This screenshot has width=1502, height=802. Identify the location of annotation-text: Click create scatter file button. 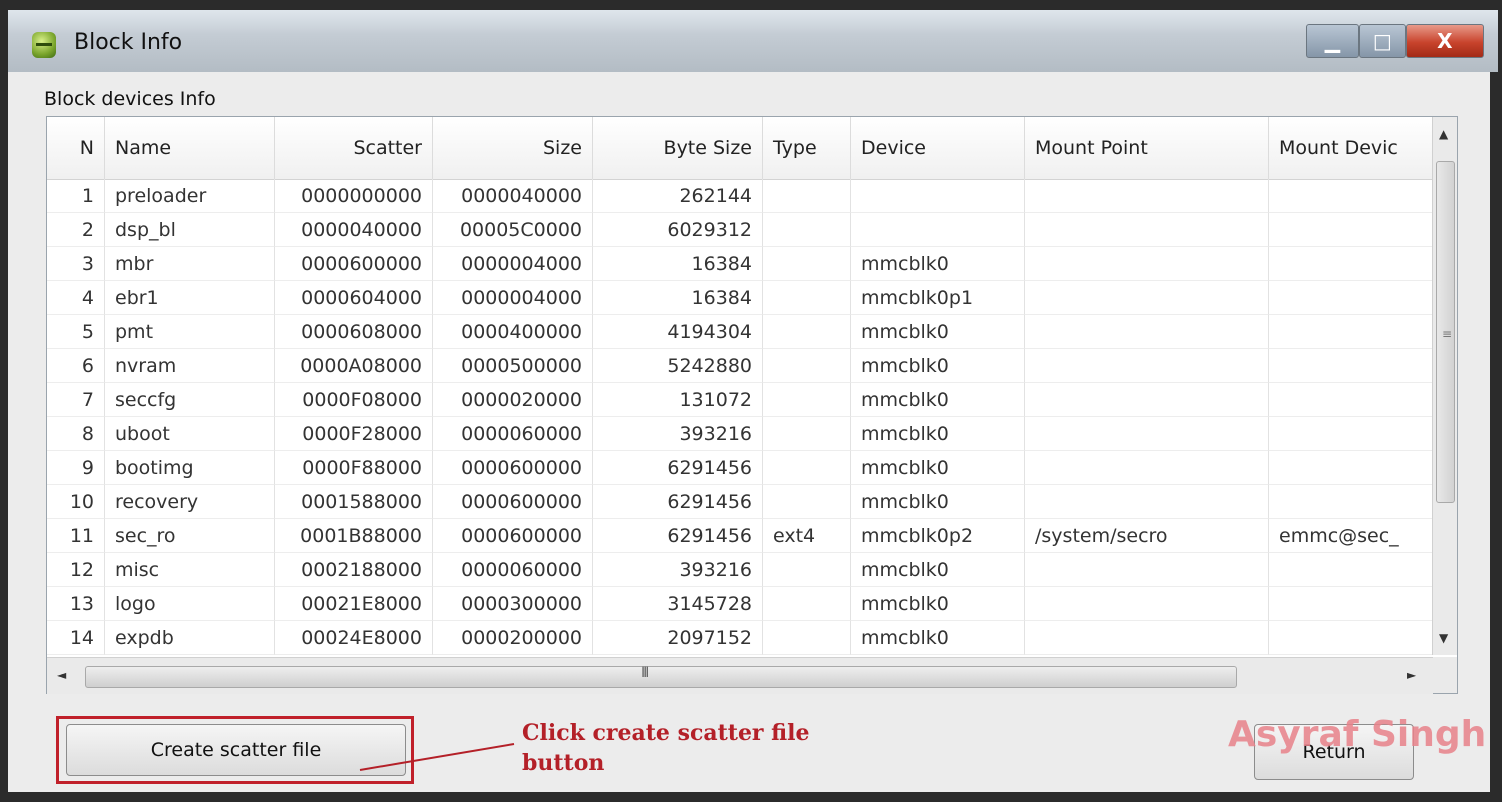
(666, 748).